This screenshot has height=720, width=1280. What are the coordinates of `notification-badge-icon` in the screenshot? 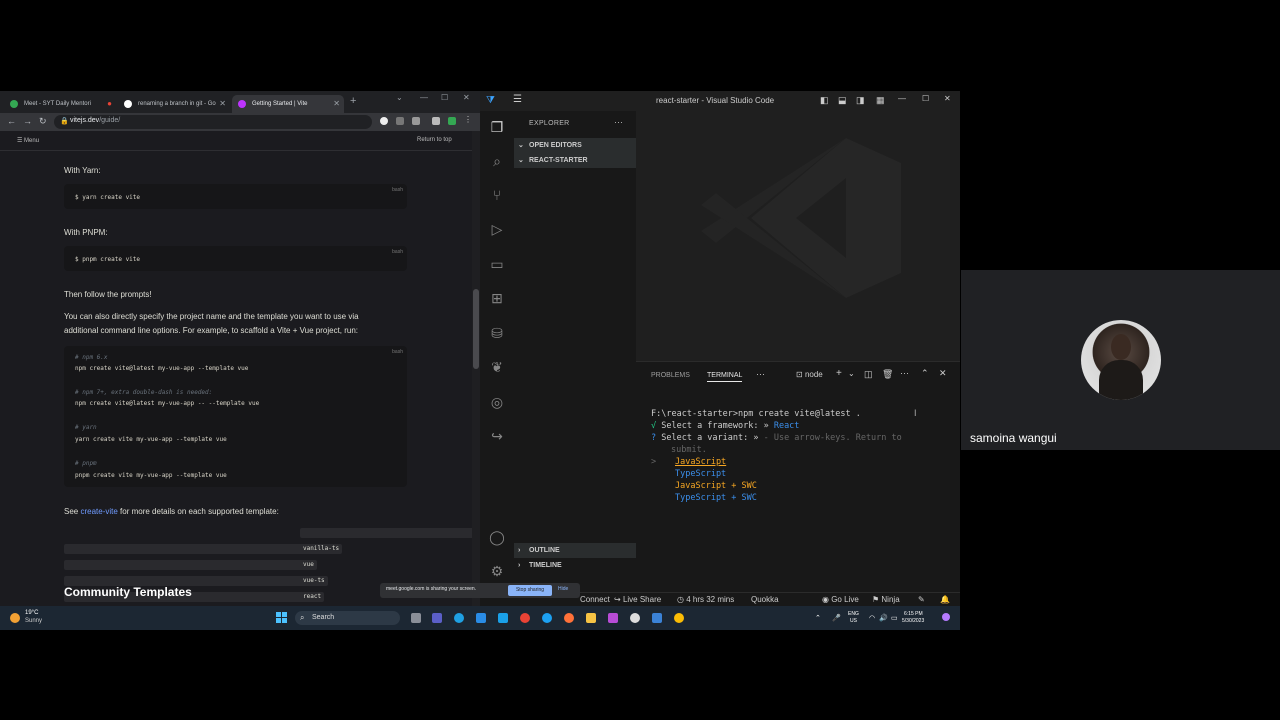 It's located at (946, 617).